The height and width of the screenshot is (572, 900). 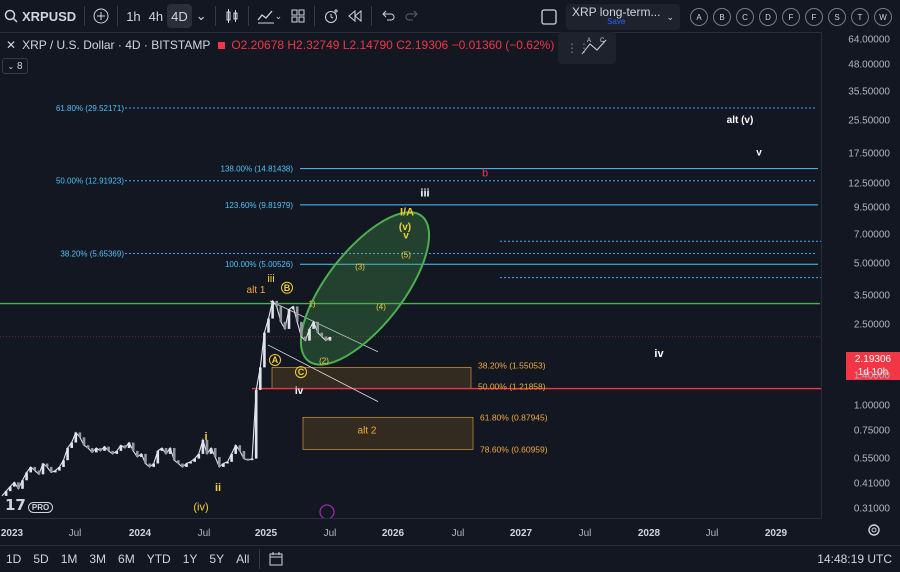 I want to click on alert-icon, so click(x=331, y=16).